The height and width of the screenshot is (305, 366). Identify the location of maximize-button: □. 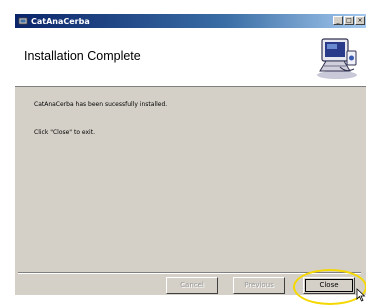
(349, 20).